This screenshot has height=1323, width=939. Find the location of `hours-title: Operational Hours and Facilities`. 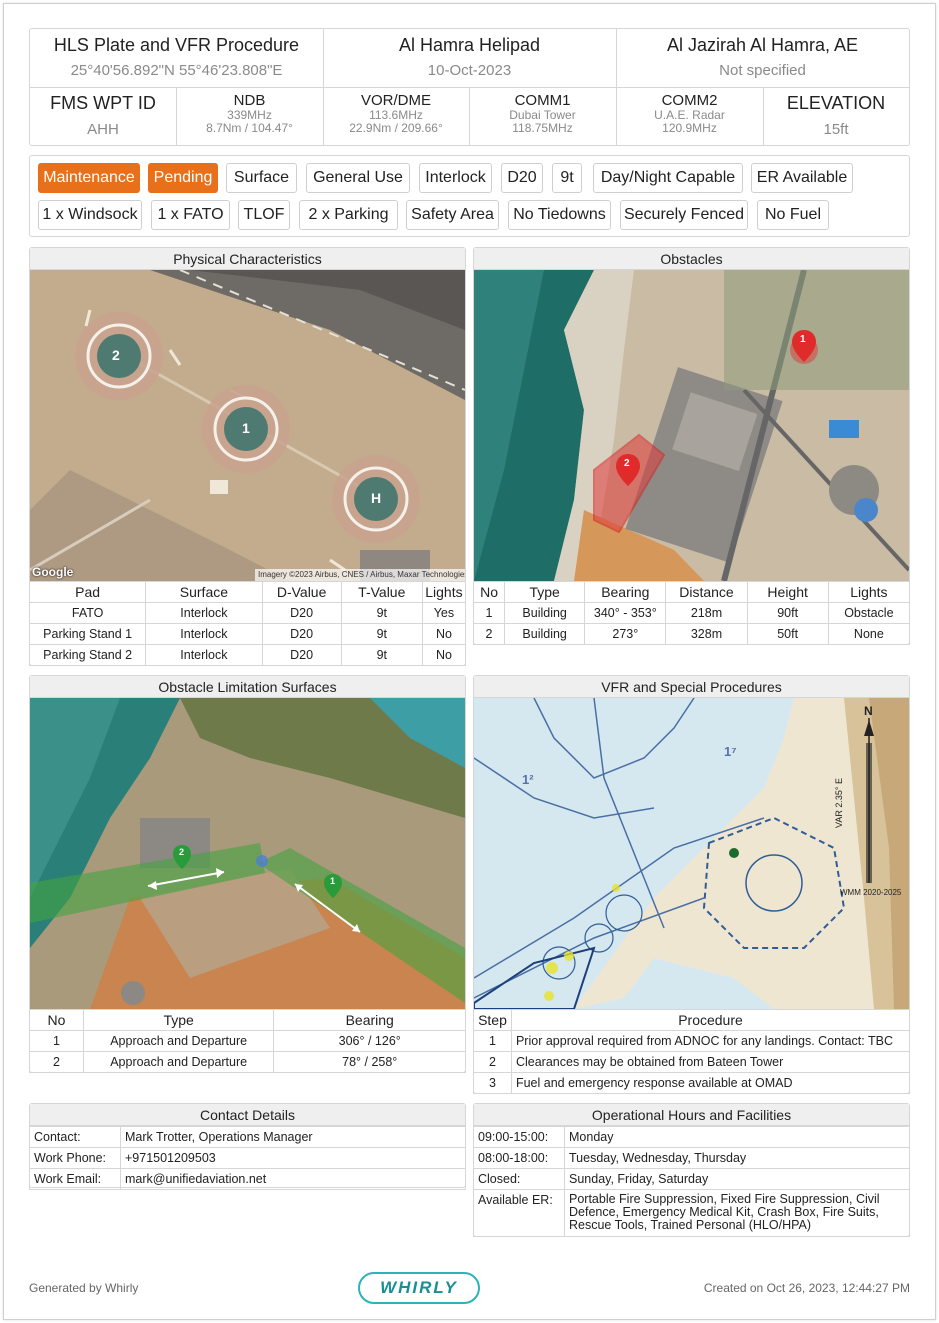

hours-title: Operational Hours and Facilities is located at coordinates (691, 1115).